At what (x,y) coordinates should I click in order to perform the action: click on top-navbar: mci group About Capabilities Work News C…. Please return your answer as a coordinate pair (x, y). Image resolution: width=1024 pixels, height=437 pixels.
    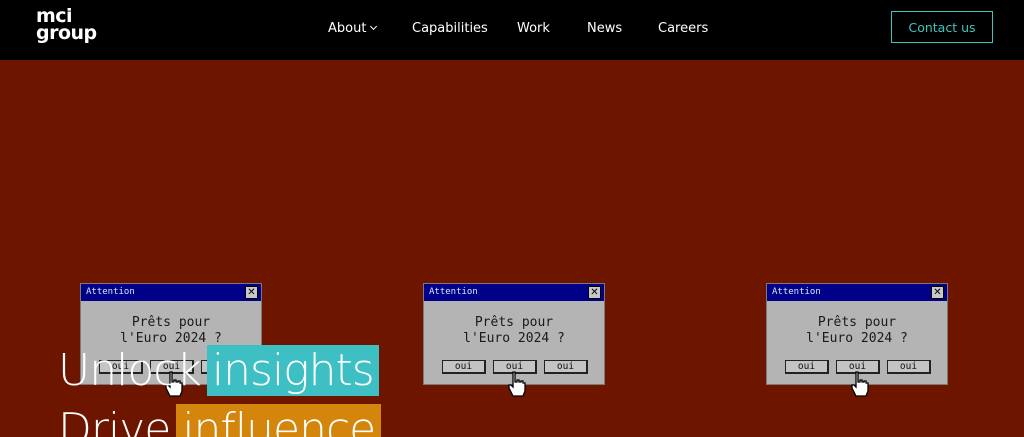
    Looking at the image, I should click on (512, 30).